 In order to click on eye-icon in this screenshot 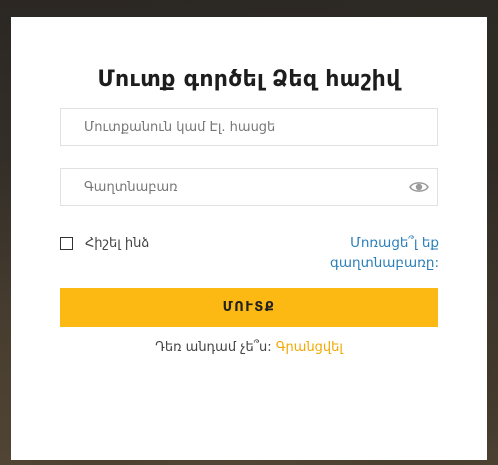, I will do `click(419, 187)`.